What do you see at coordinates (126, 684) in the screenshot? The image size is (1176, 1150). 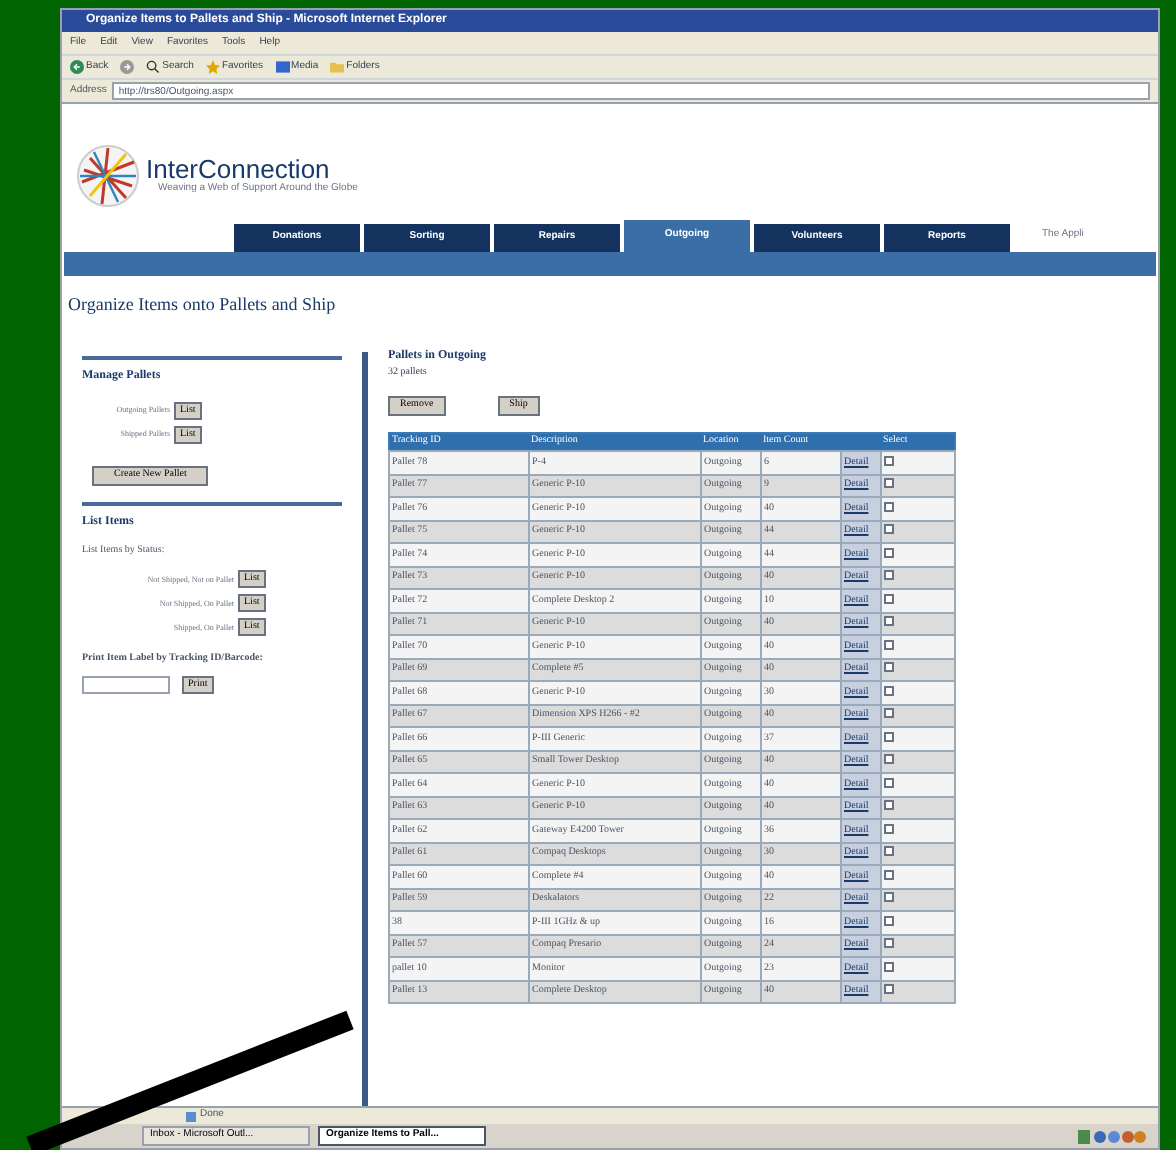 I see `tracking-id-field` at bounding box center [126, 684].